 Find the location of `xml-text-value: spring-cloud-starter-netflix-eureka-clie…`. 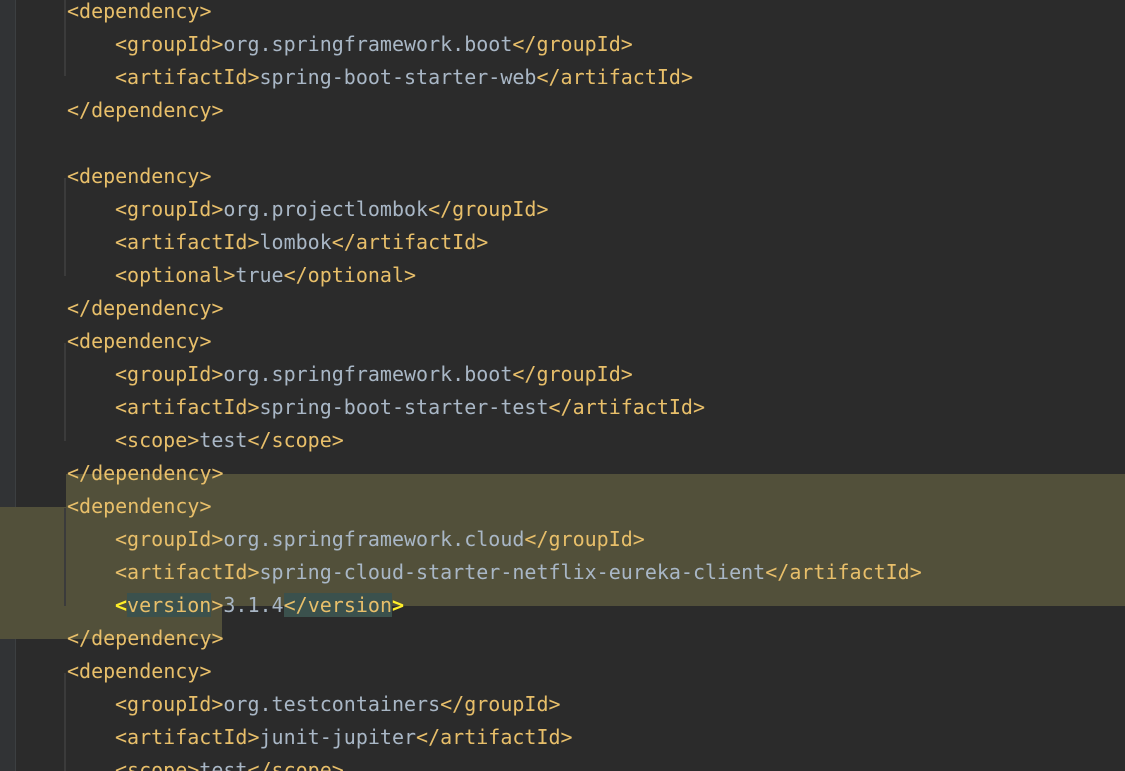

xml-text-value: spring-cloud-starter-netflix-eureka-clie… is located at coordinates (512, 572).